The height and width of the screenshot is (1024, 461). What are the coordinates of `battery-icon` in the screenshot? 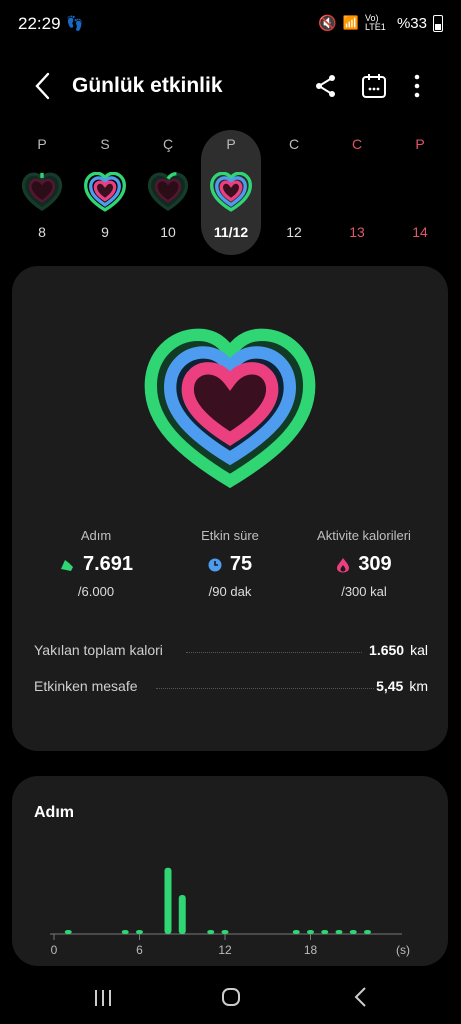 It's located at (438, 23).